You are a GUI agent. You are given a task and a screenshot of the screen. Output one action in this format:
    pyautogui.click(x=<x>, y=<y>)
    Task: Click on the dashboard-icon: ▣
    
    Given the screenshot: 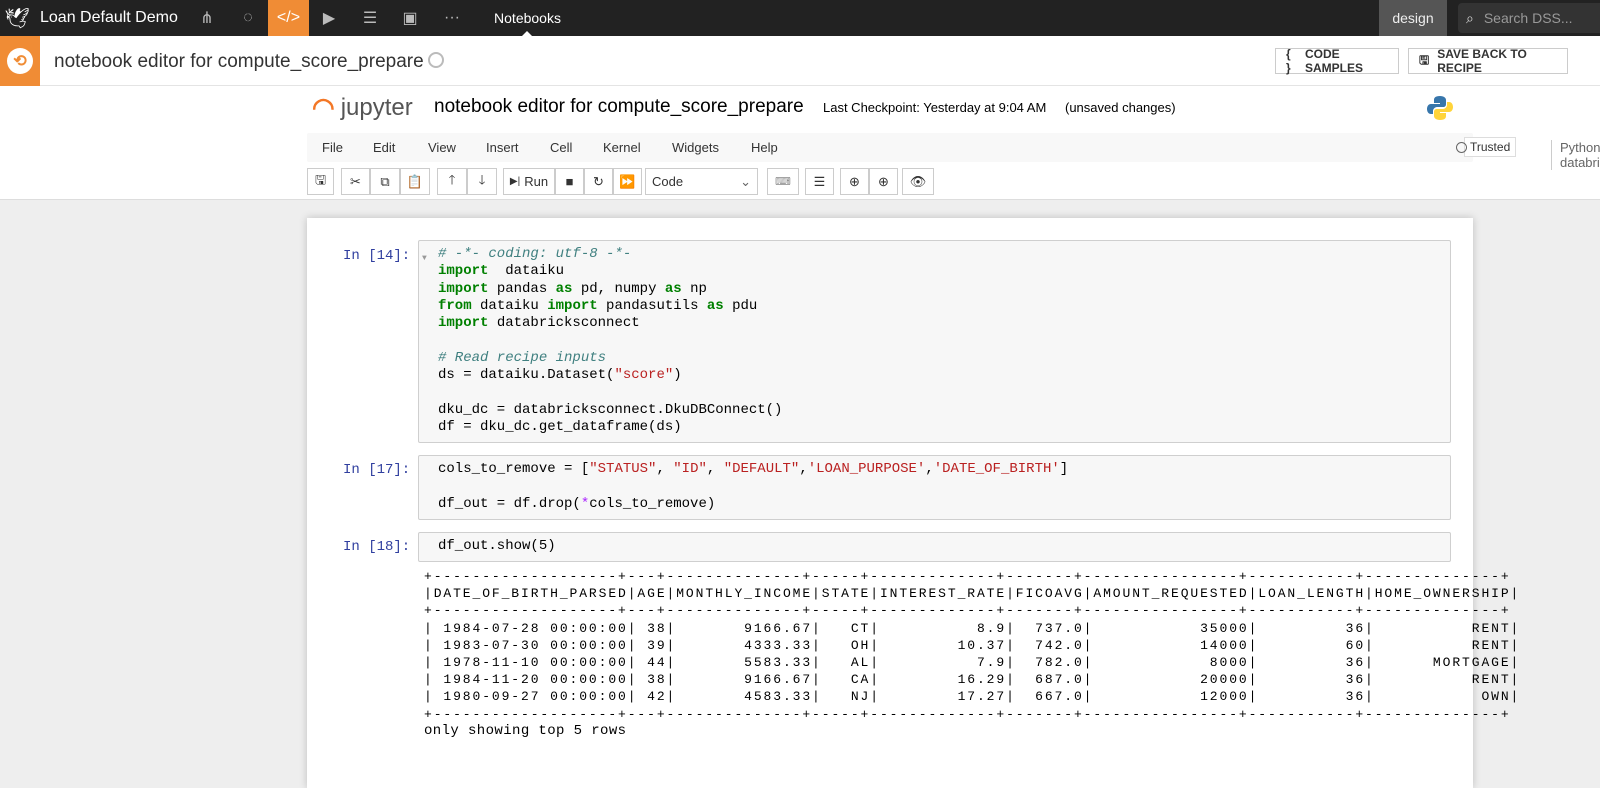 What is the action you would take?
    pyautogui.click(x=410, y=18)
    